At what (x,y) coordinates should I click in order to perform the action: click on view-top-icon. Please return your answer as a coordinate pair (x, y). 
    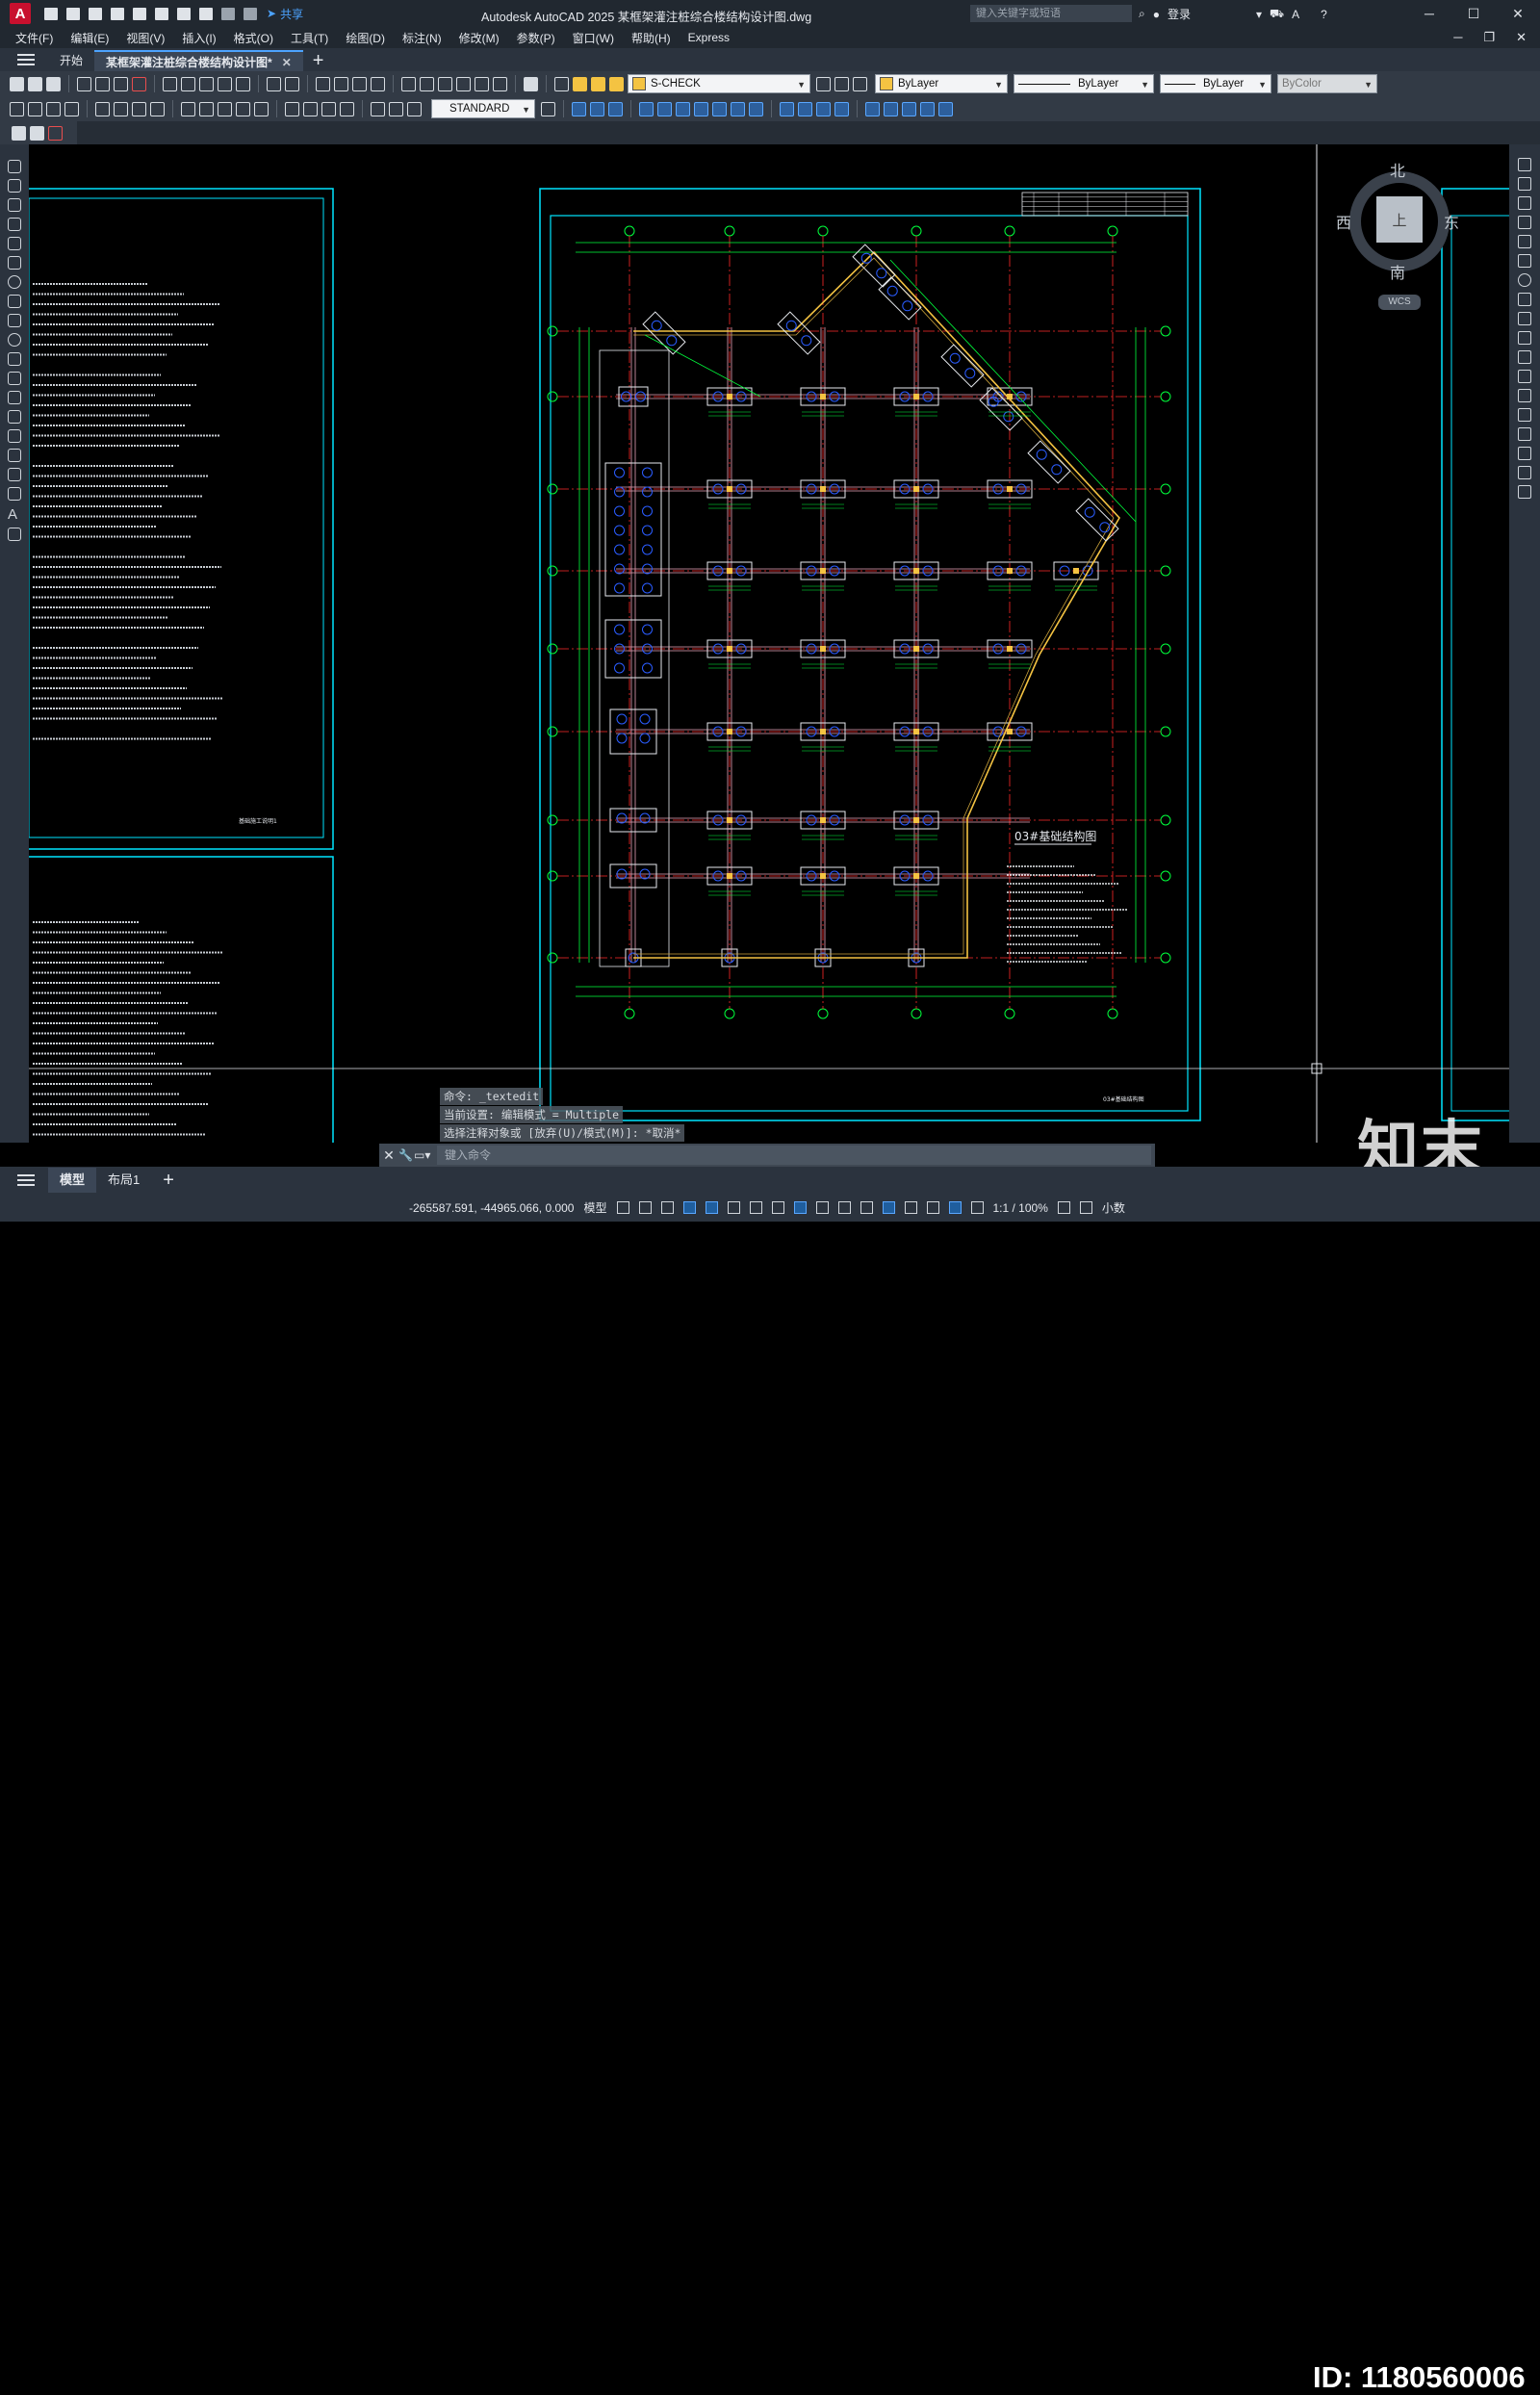
    Looking at the image, I should click on (787, 108).